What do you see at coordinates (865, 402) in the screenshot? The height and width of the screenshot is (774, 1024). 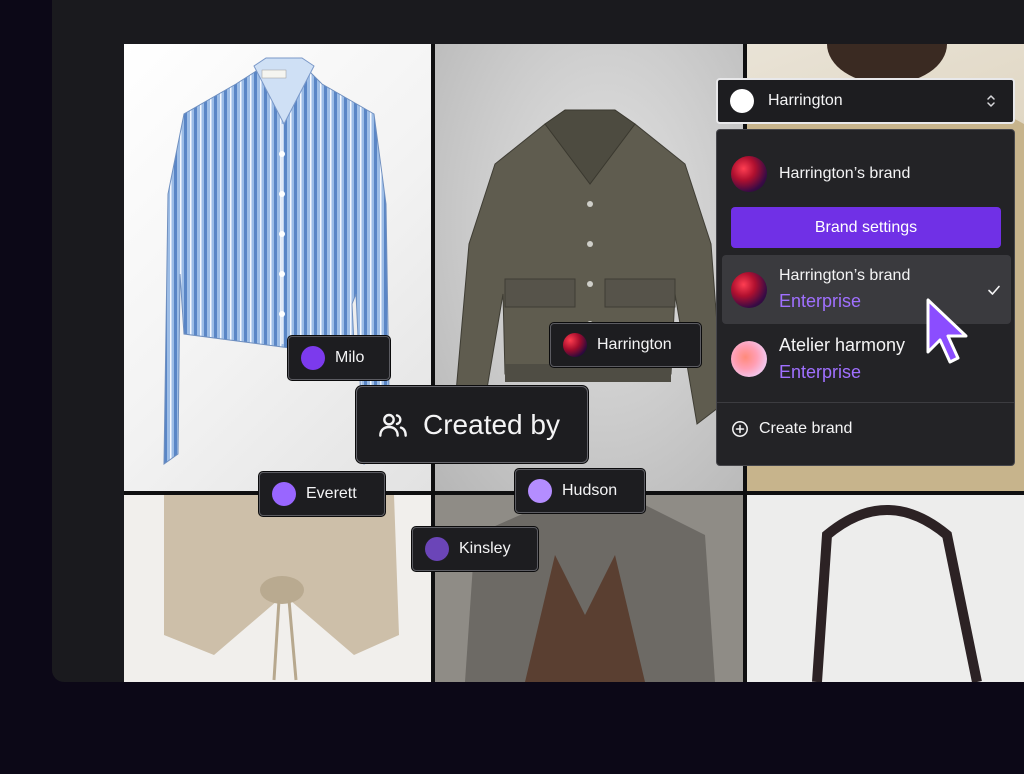 I see `dropdown-divider` at bounding box center [865, 402].